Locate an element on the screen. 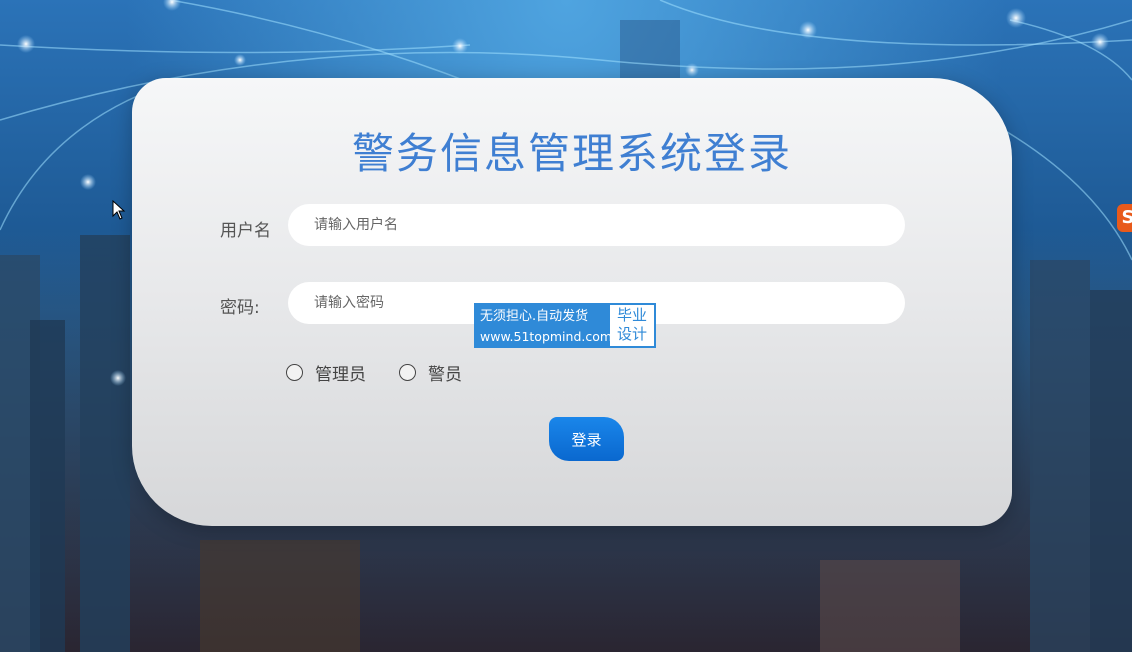  password-label: 密码: is located at coordinates (240, 308).